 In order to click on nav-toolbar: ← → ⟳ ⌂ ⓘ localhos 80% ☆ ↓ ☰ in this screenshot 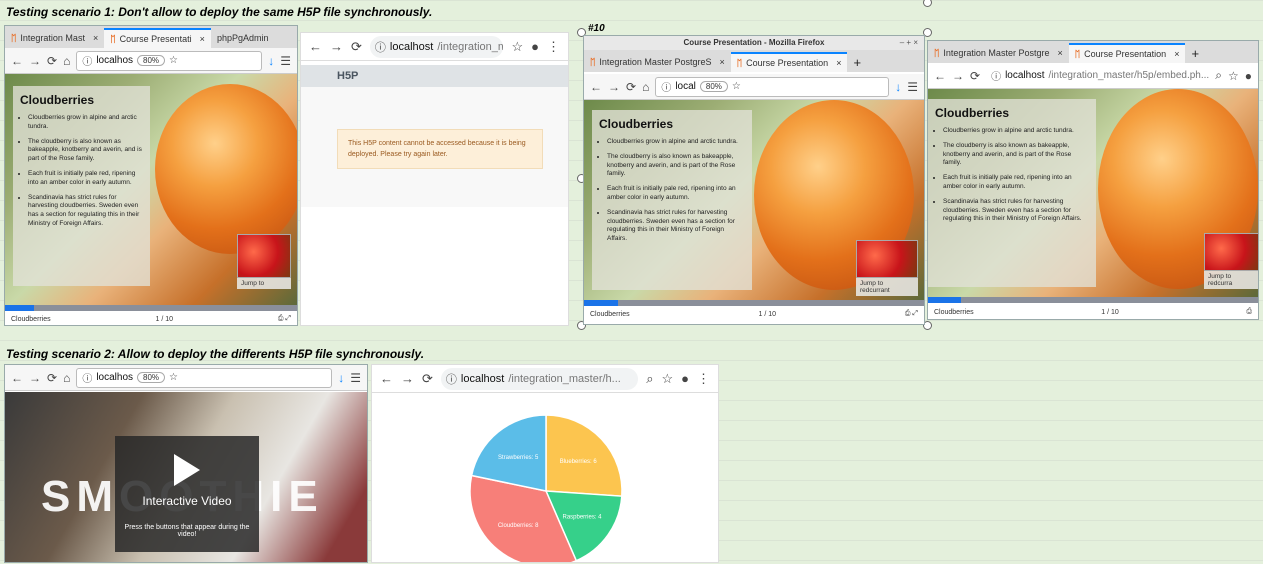, I will do `click(151, 61)`.